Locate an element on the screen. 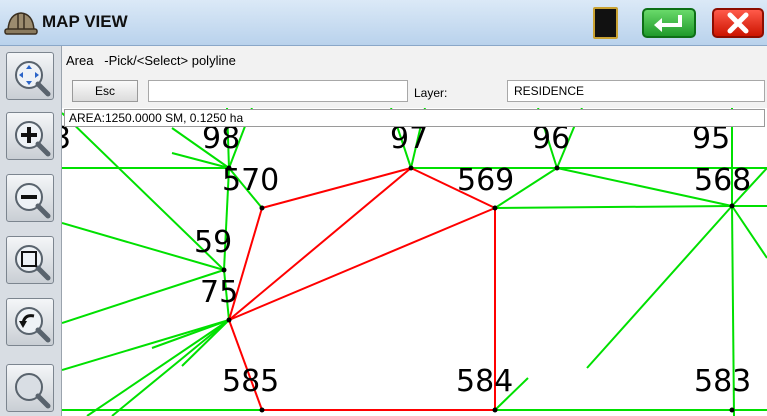 The height and width of the screenshot is (416, 767). layer-label: Layer: is located at coordinates (431, 93).